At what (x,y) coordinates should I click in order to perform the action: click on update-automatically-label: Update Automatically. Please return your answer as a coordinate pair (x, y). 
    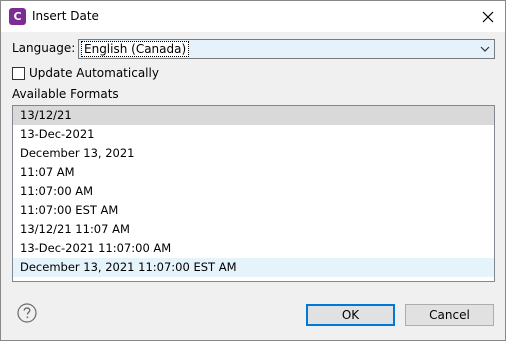
    Looking at the image, I should click on (94, 73).